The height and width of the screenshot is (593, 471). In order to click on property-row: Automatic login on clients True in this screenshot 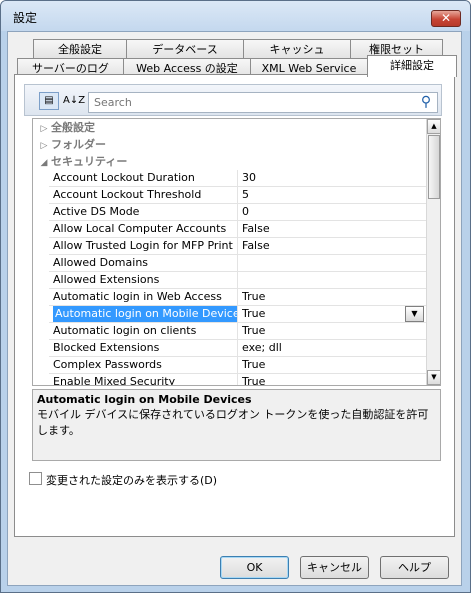, I will do `click(237, 331)`.